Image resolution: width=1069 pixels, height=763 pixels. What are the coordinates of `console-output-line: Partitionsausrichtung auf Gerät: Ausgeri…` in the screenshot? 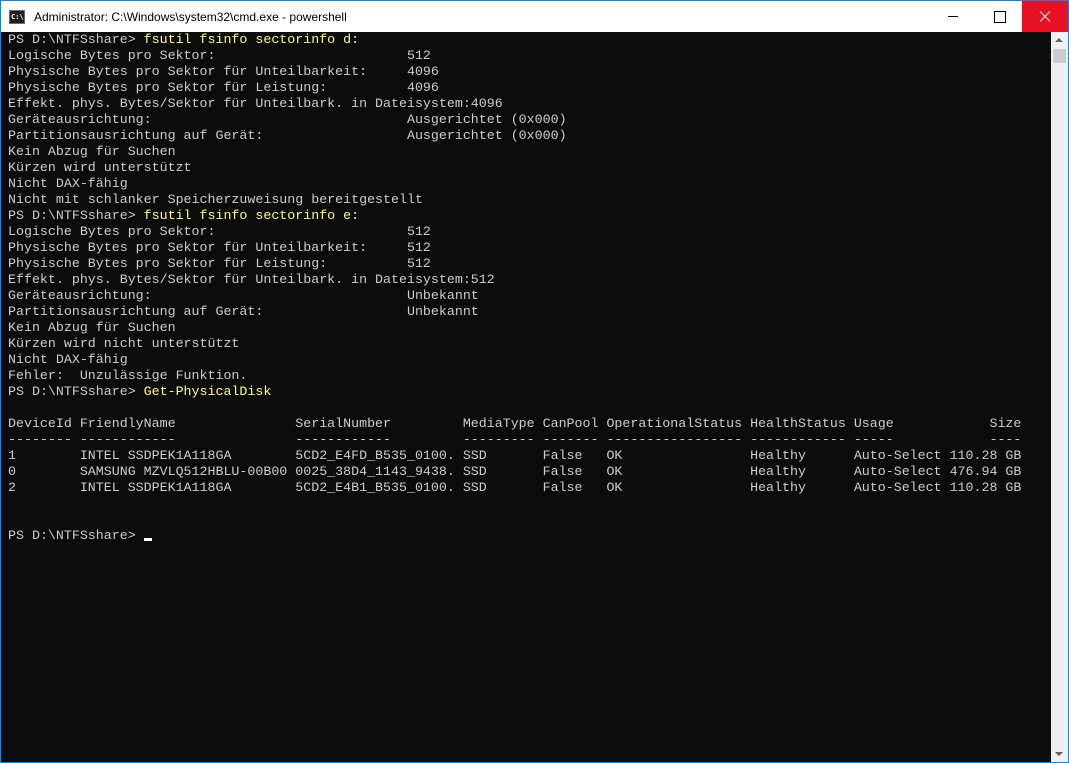 It's located at (287, 135).